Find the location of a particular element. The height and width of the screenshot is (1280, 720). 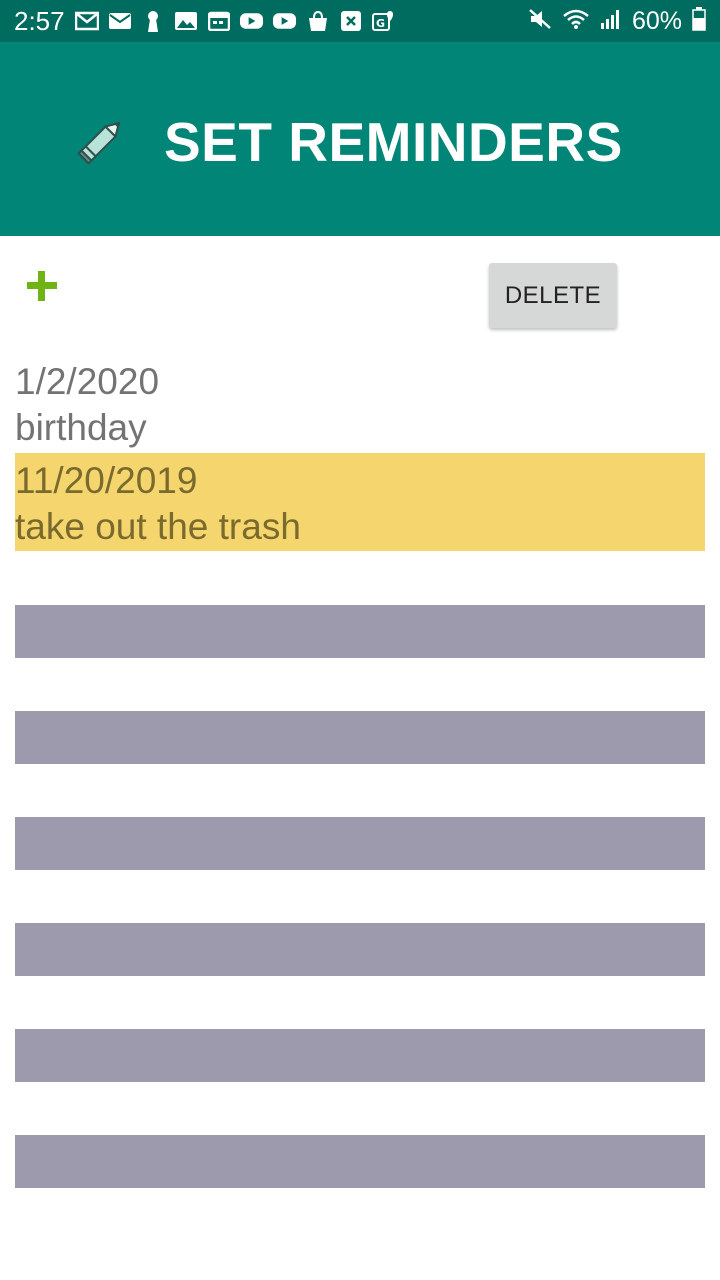

battery-level: 60% is located at coordinates (656, 21).